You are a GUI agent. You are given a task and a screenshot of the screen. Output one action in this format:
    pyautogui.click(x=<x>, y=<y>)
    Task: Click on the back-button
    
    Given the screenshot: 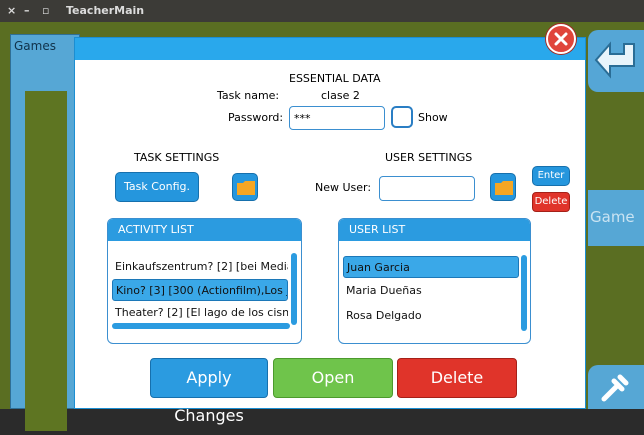 What is the action you would take?
    pyautogui.click(x=616, y=61)
    